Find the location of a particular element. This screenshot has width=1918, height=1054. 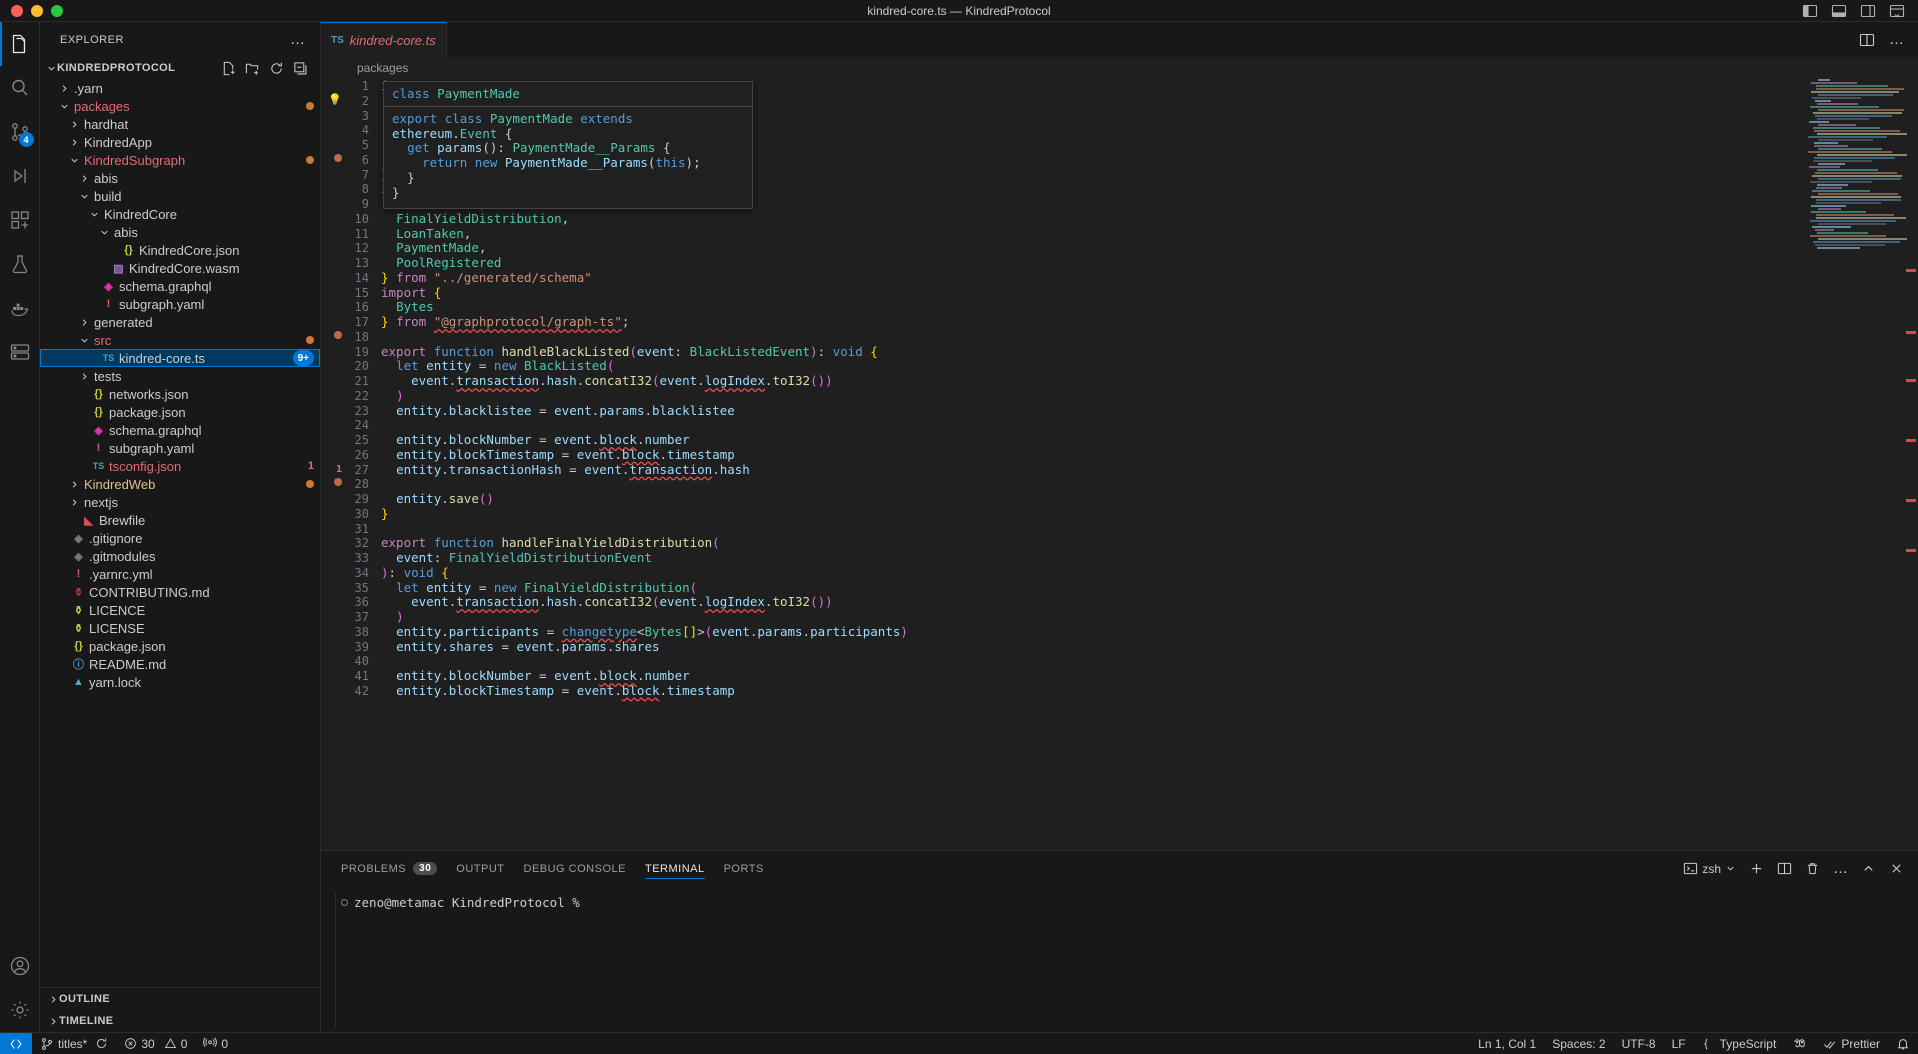

window-controls is located at coordinates (31, 10).